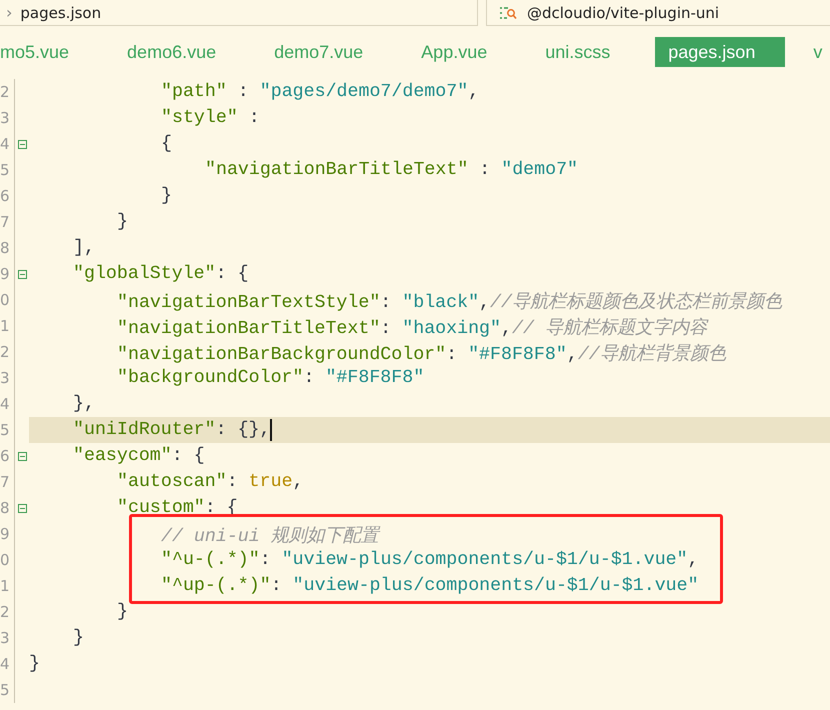 The image size is (830, 710). I want to click on file-tab: mo5.vue, so click(50, 52).